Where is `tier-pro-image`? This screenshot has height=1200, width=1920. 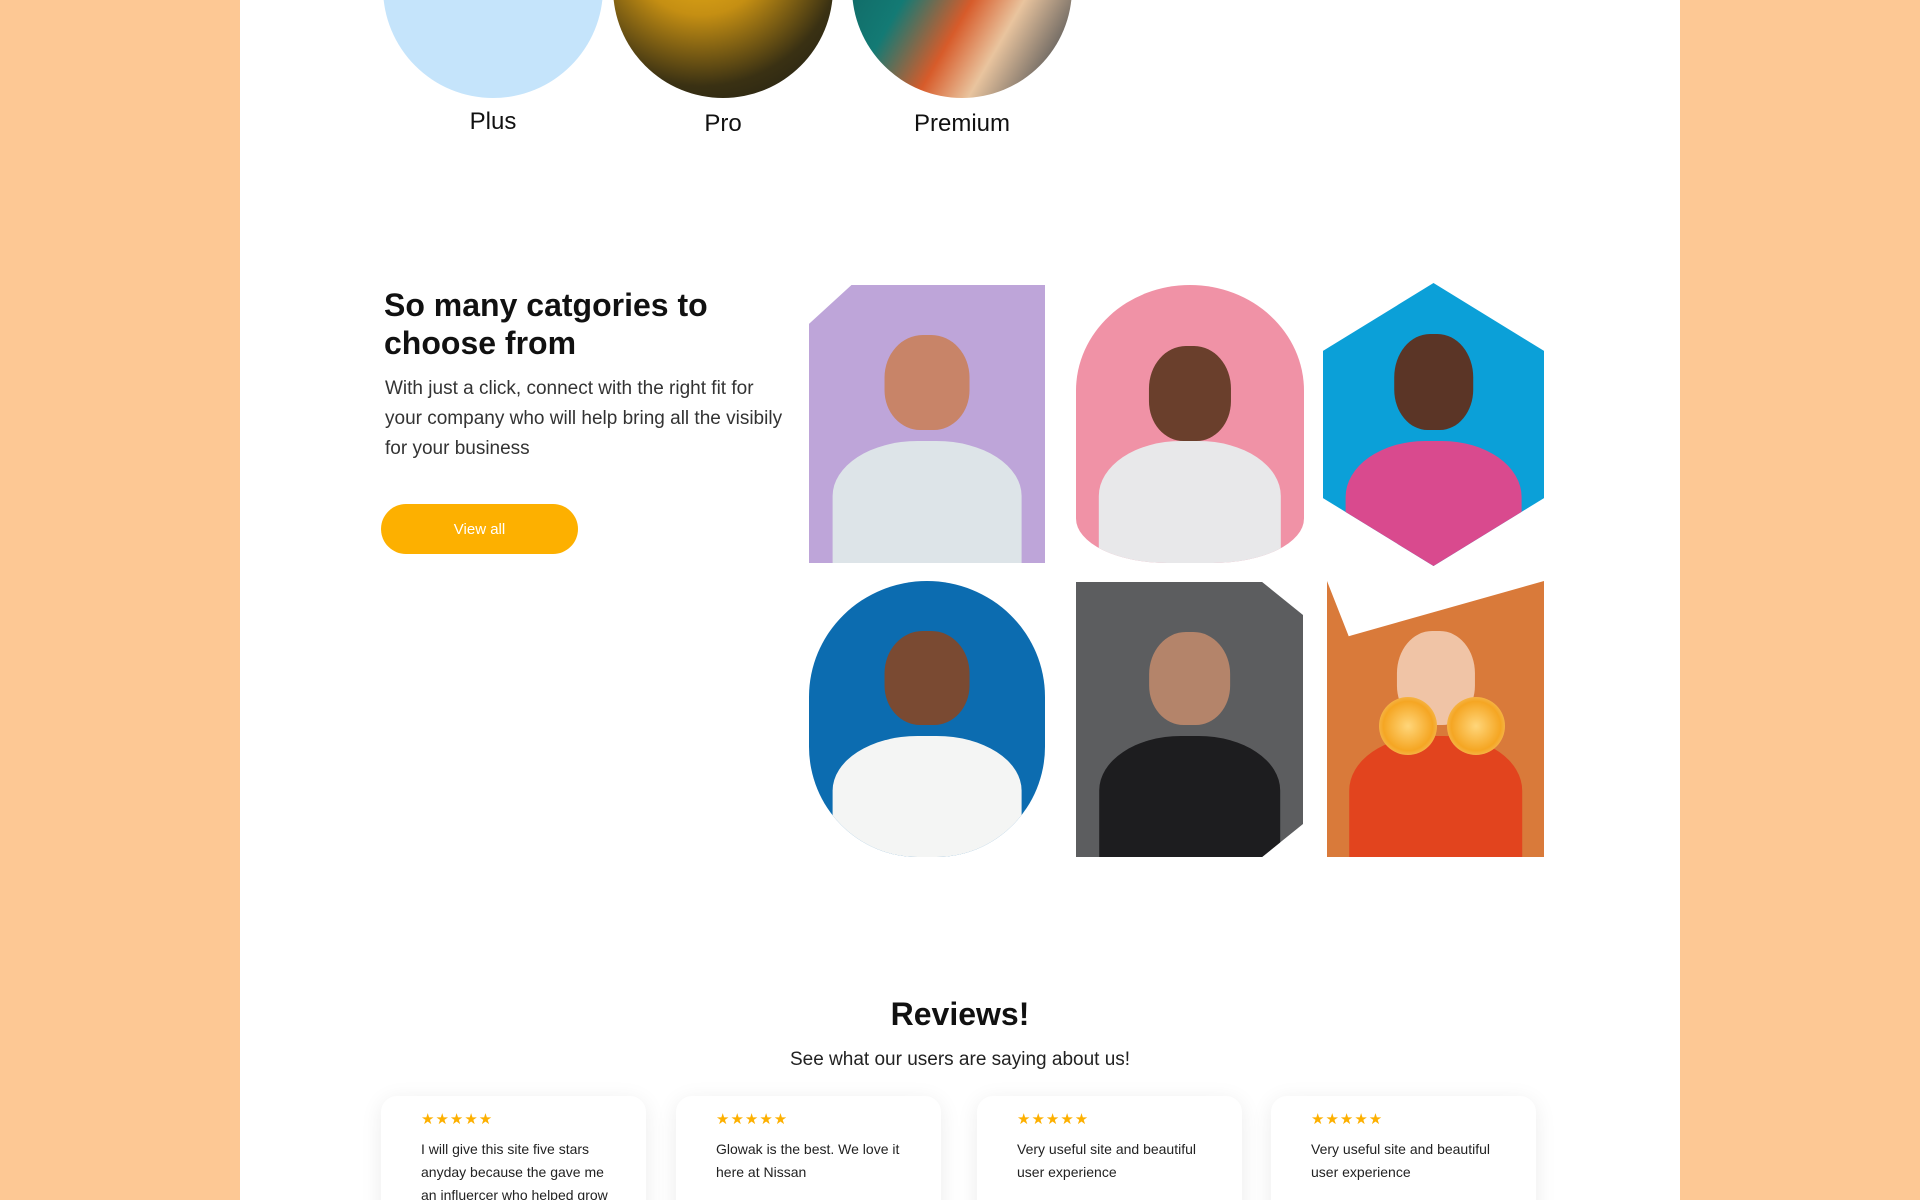
tier-pro-image is located at coordinates (723, 49).